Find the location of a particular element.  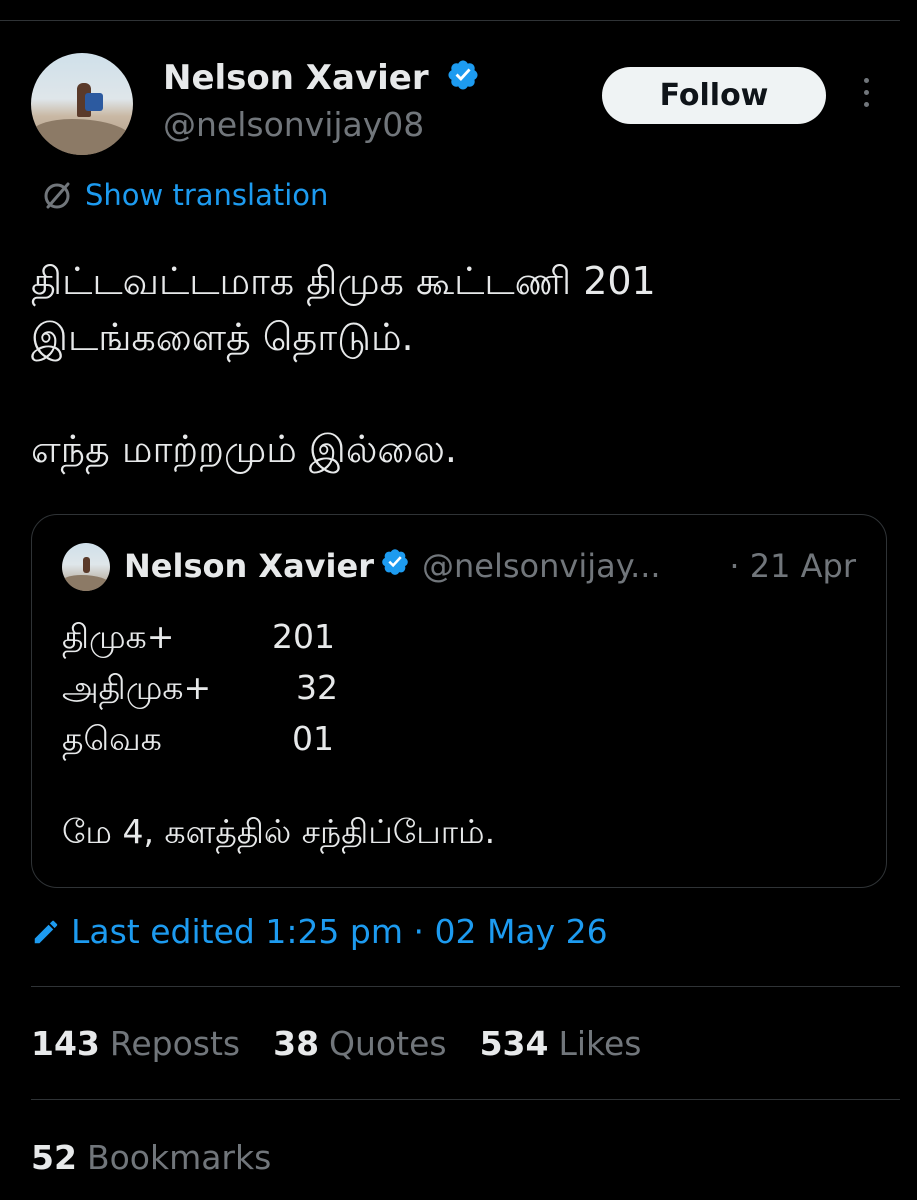

author-name: Nelson Xavier is located at coordinates (296, 78).